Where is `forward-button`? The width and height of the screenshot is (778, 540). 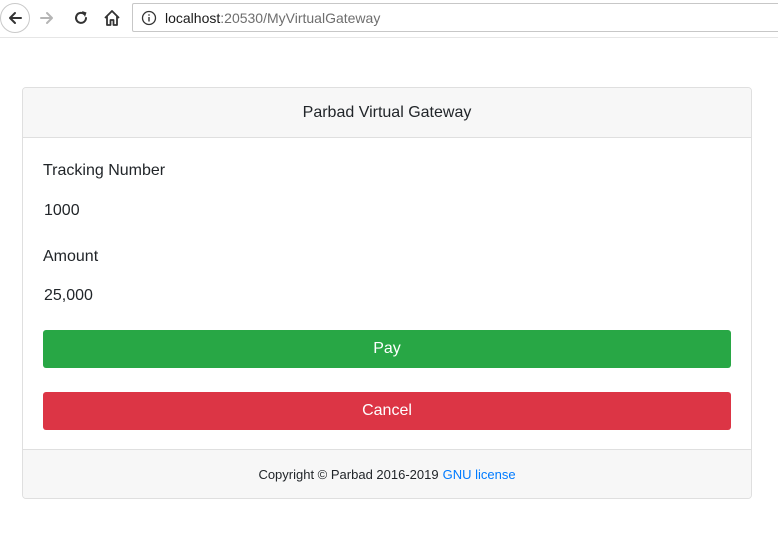
forward-button is located at coordinates (47, 18).